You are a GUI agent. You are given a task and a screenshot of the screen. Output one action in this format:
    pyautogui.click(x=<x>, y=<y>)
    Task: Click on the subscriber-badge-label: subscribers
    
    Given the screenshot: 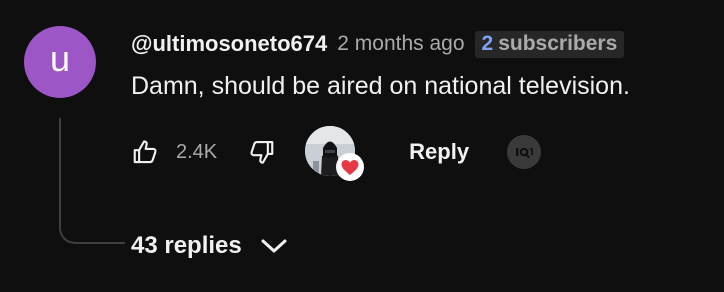 What is the action you would take?
    pyautogui.click(x=558, y=43)
    